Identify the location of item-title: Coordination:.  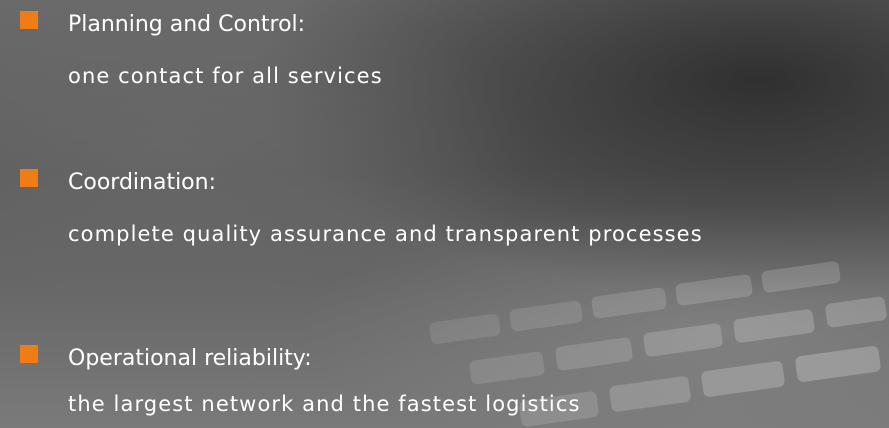
(142, 182).